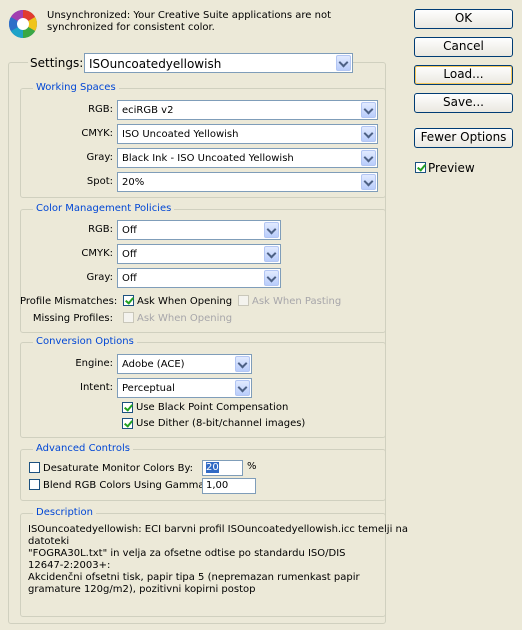 This screenshot has width=522, height=630. Describe the element at coordinates (129, 278) in the screenshot. I see `pol-gray-value: Off` at that location.